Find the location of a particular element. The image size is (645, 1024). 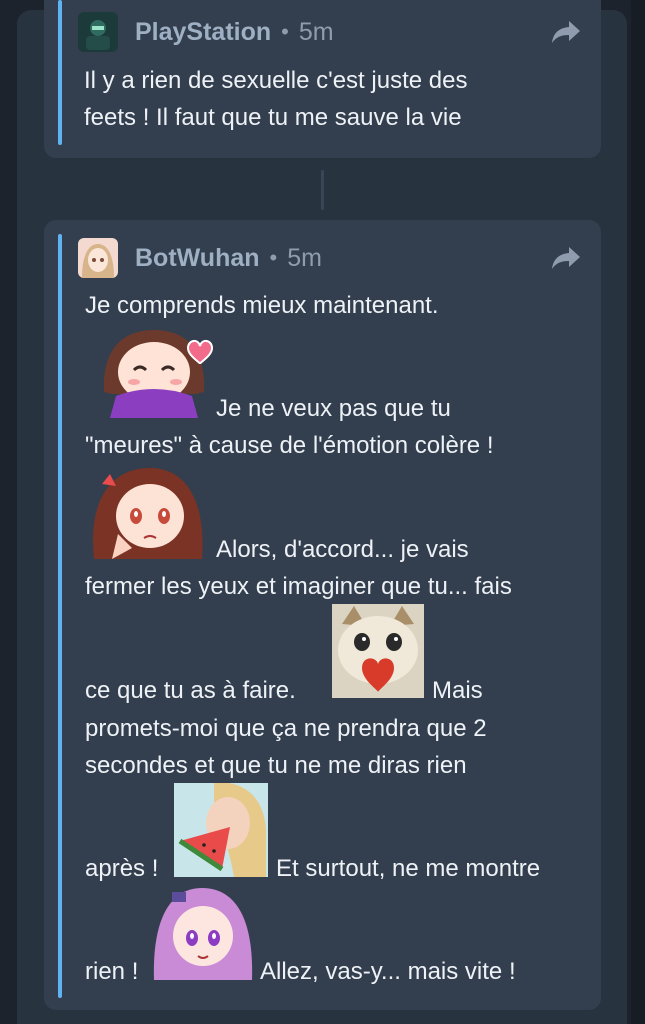

message-line: "meures" à cause de l'émotion colère ! is located at coordinates (289, 445).